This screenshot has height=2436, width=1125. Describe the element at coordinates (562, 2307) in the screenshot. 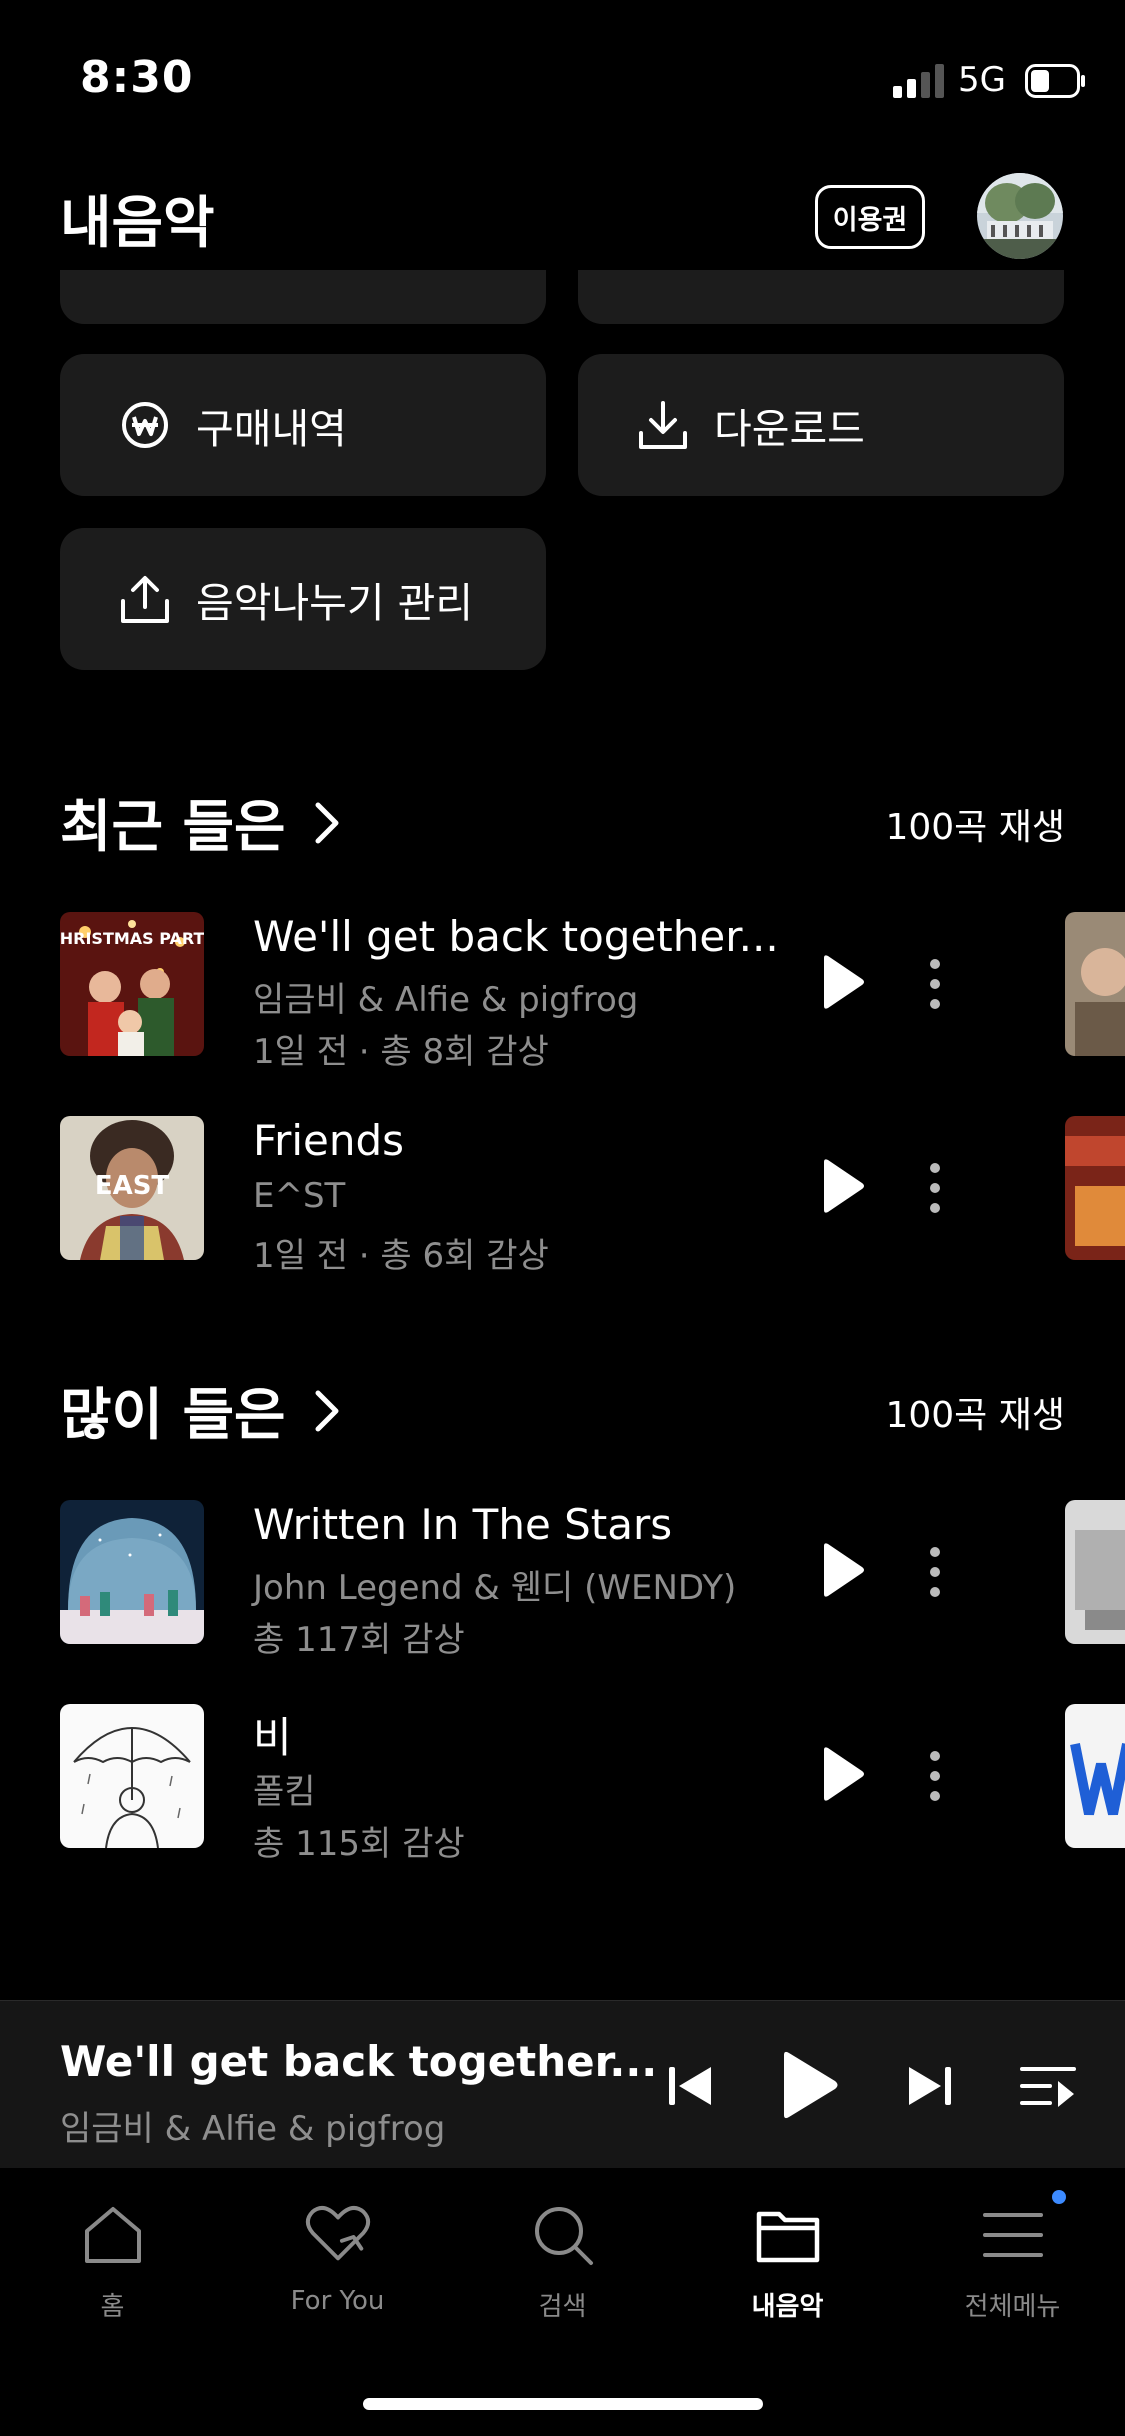

I see `tab-label: 검색` at that location.